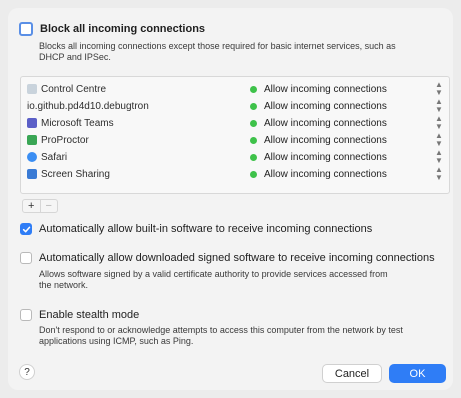  What do you see at coordinates (64, 285) in the screenshot?
I see `auto-signed-description-line: the network.` at bounding box center [64, 285].